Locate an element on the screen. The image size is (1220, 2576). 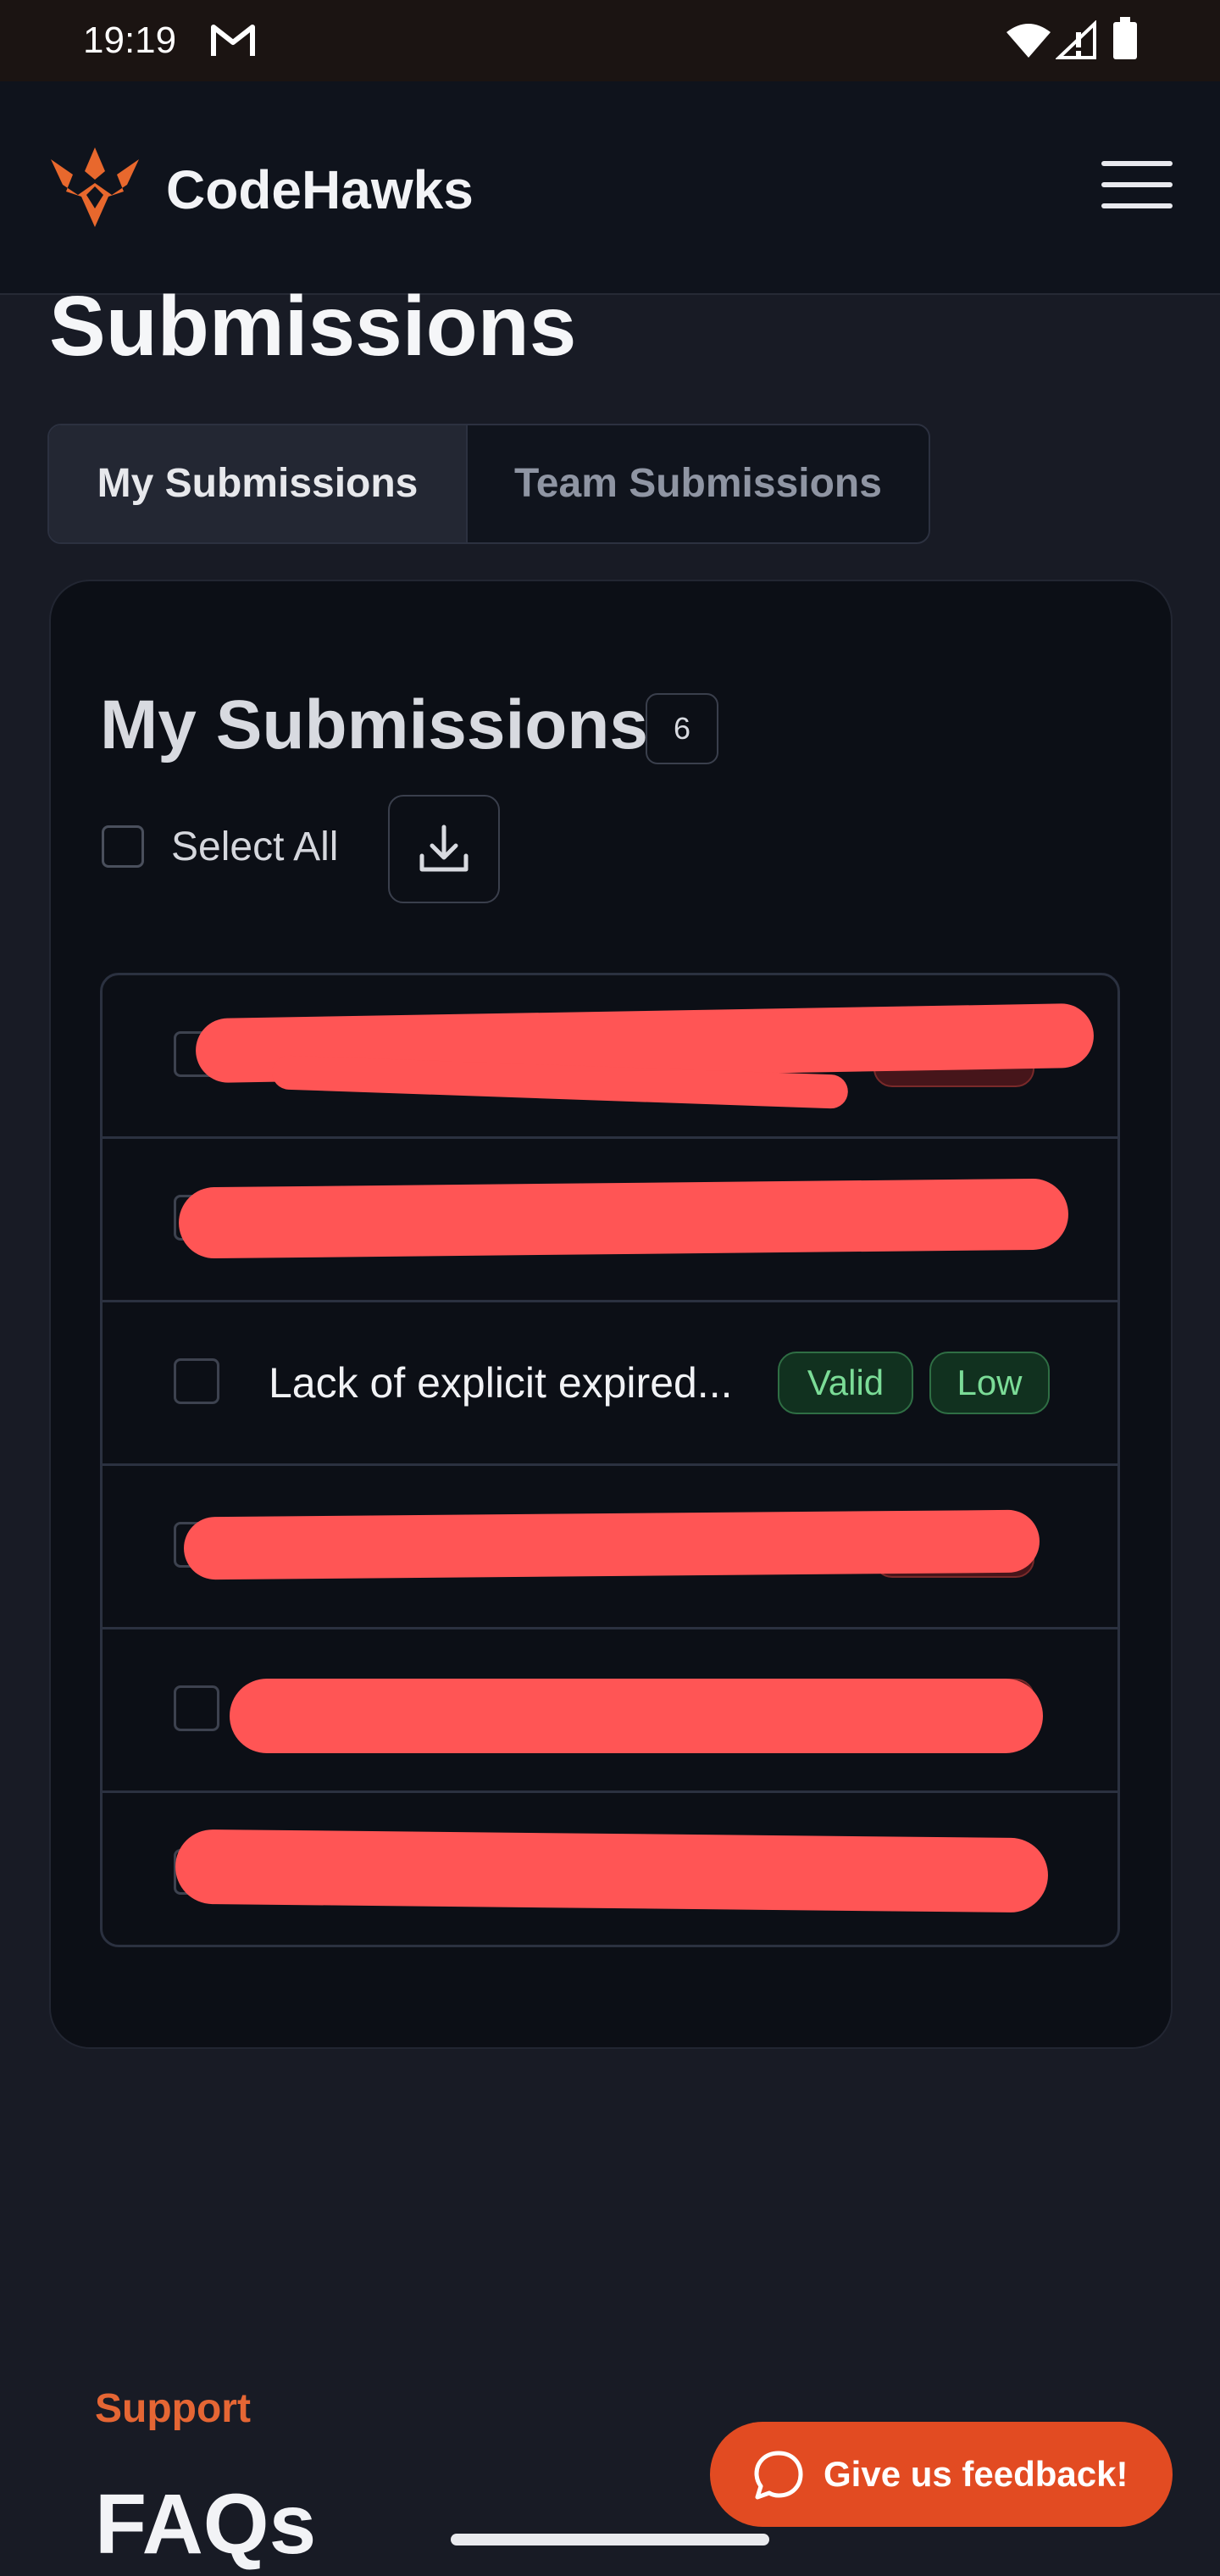
feedback-button: Give us feedback! is located at coordinates (941, 2474).